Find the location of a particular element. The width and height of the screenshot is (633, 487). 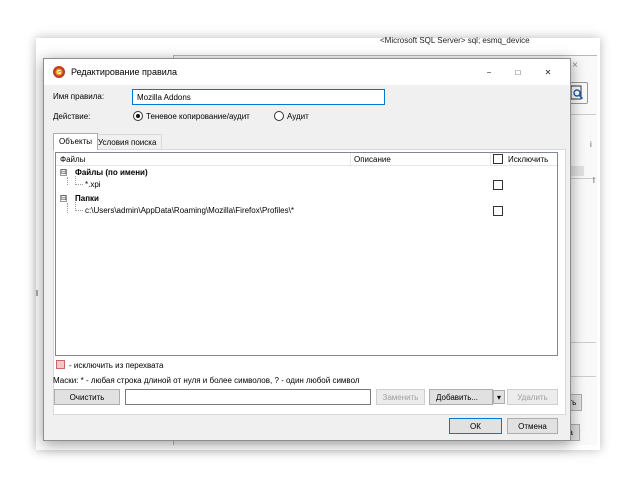

background-edge-mark is located at coordinates (37, 293).